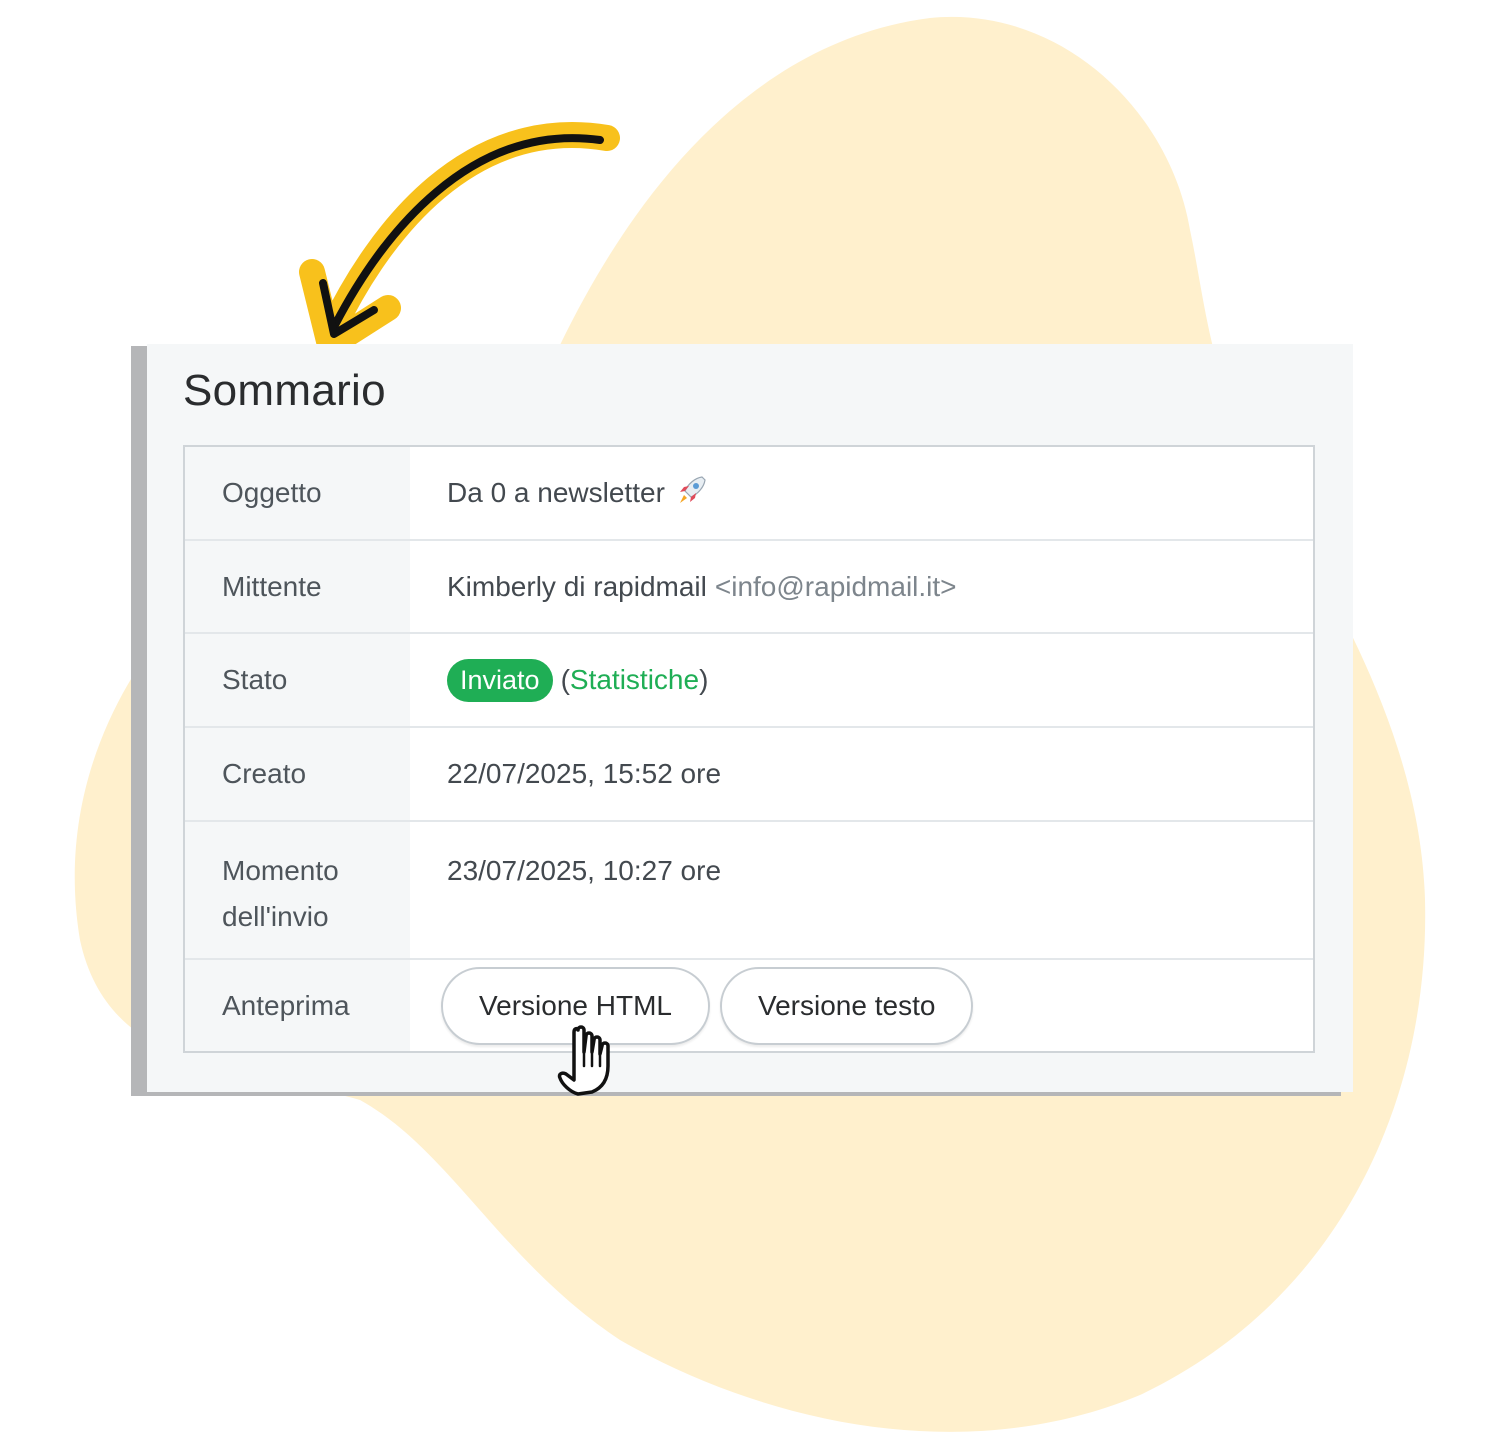  I want to click on table-row-send-time: Momento dell'invio 23/07/2025, 10:27 ore, so click(749, 891).